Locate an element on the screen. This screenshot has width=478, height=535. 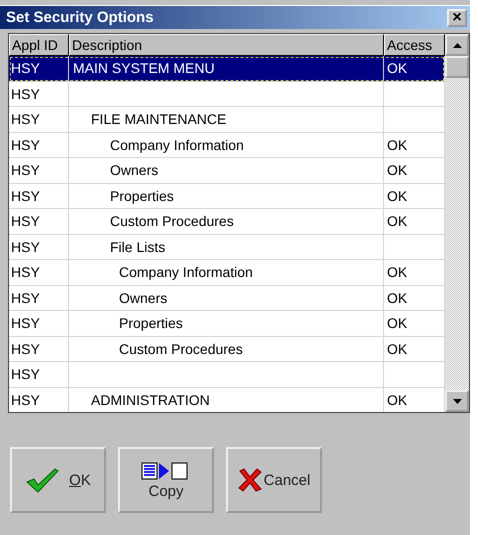
copy-button: Copy is located at coordinates (166, 480).